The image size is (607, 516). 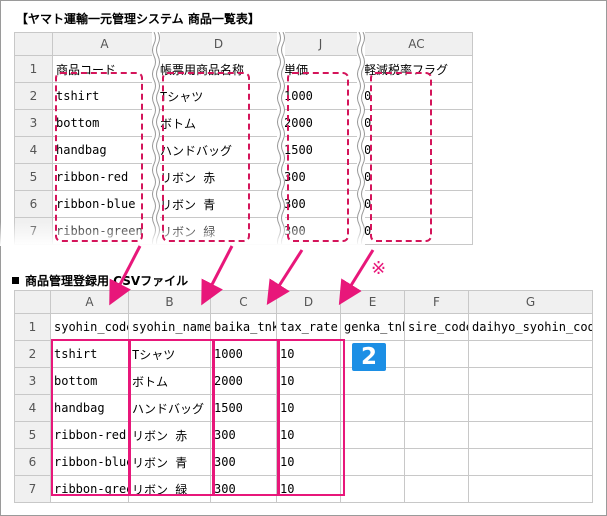 I want to click on arrow-code, so click(x=125, y=275).